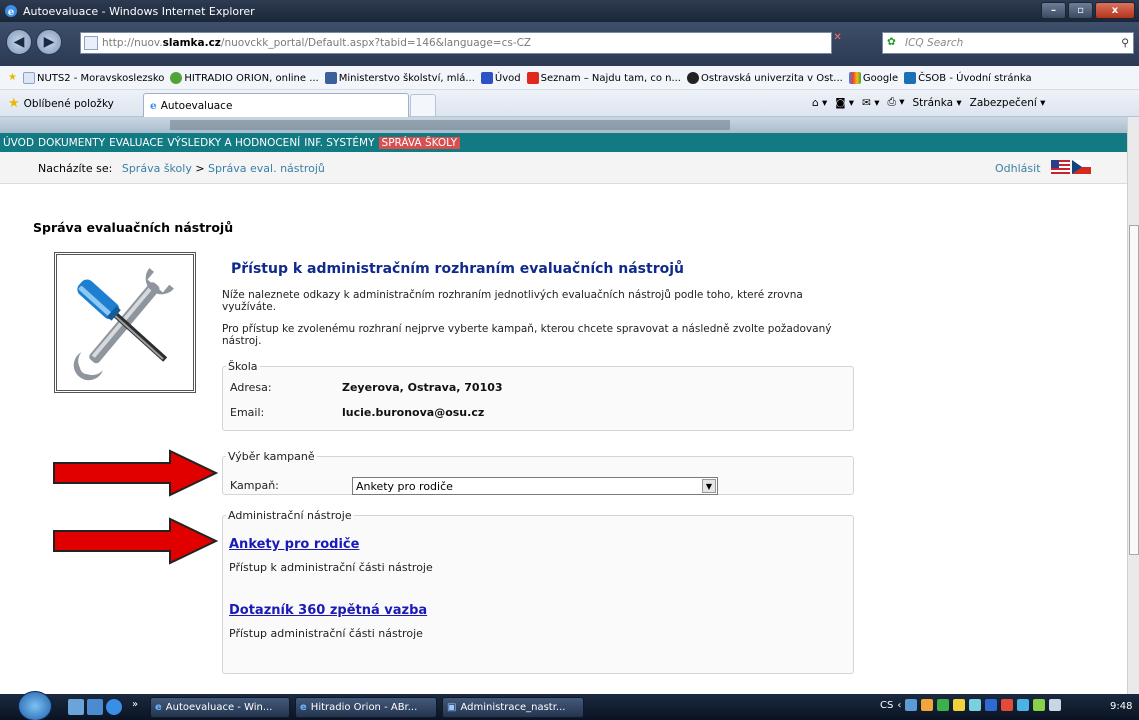 Image resolution: width=1139 pixels, height=720 pixels. Describe the element at coordinates (870, 103) in the screenshot. I see `mail-icon: ✉ ▾` at that location.